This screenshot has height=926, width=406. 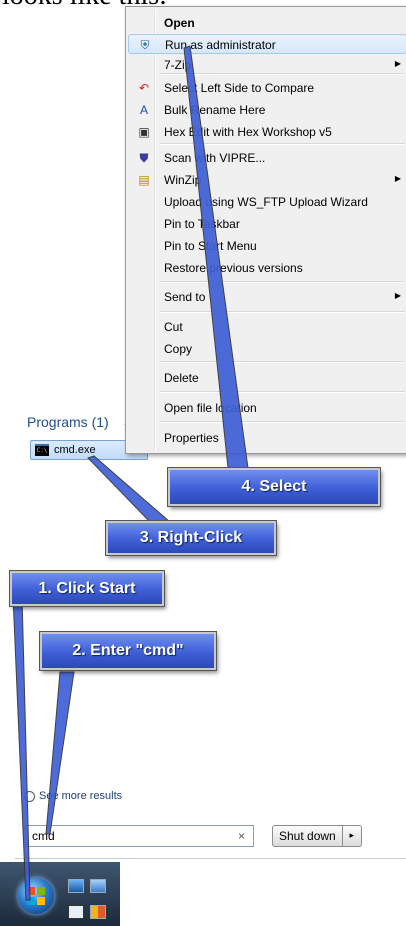 What do you see at coordinates (191, 538) in the screenshot?
I see `callout-step3: 3. Right-Click` at bounding box center [191, 538].